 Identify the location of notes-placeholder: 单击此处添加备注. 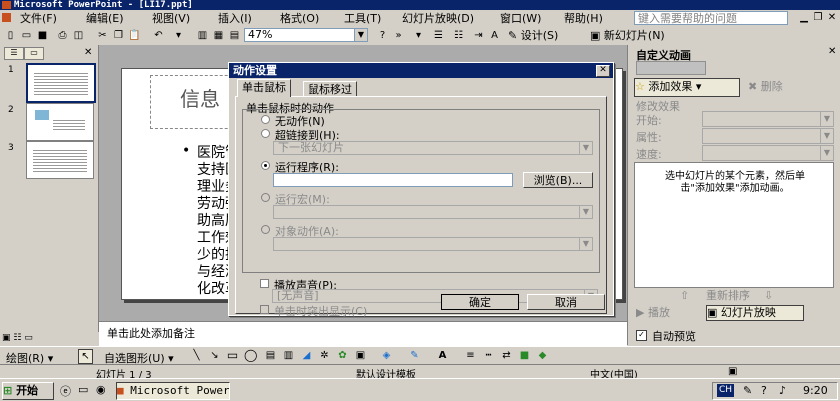
(151, 333).